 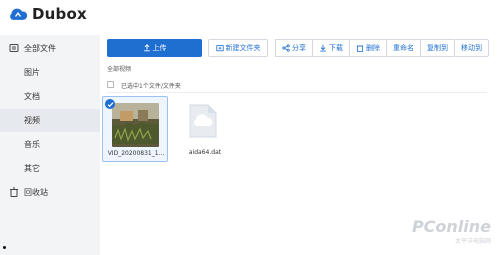 I want to click on move-to-button: 移动到, so click(x=471, y=48).